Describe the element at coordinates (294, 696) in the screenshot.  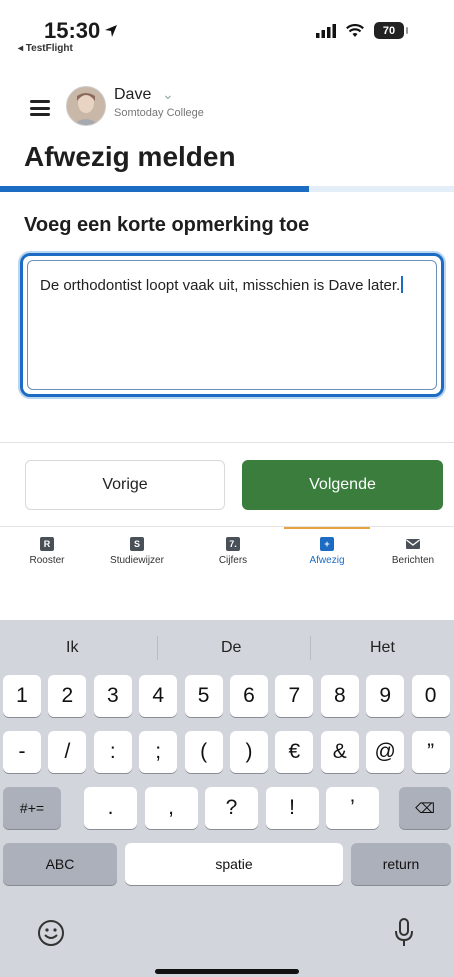
I see `key-7: 7` at that location.